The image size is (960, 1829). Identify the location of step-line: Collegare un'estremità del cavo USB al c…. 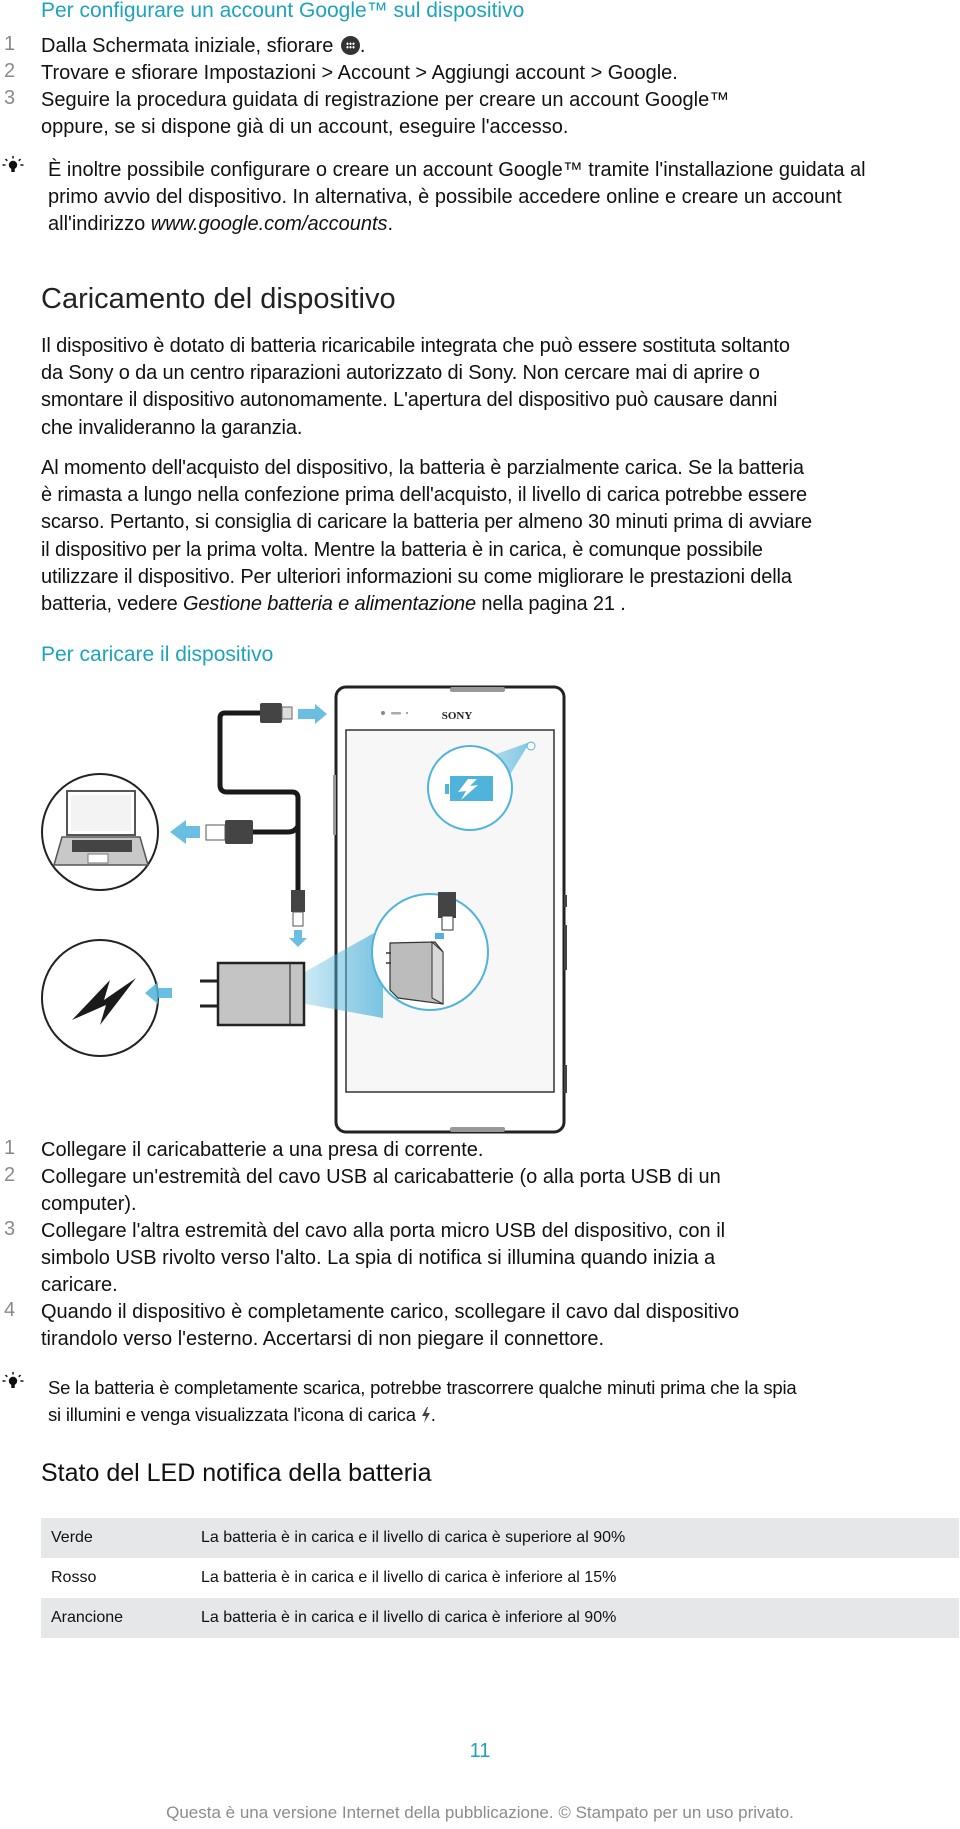
(381, 1177).